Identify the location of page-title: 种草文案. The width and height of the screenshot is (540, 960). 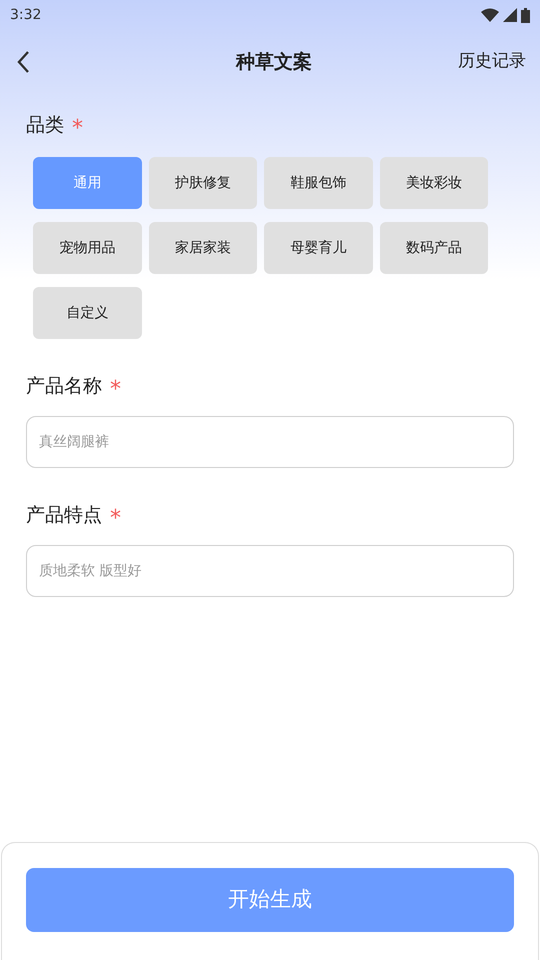
(274, 62).